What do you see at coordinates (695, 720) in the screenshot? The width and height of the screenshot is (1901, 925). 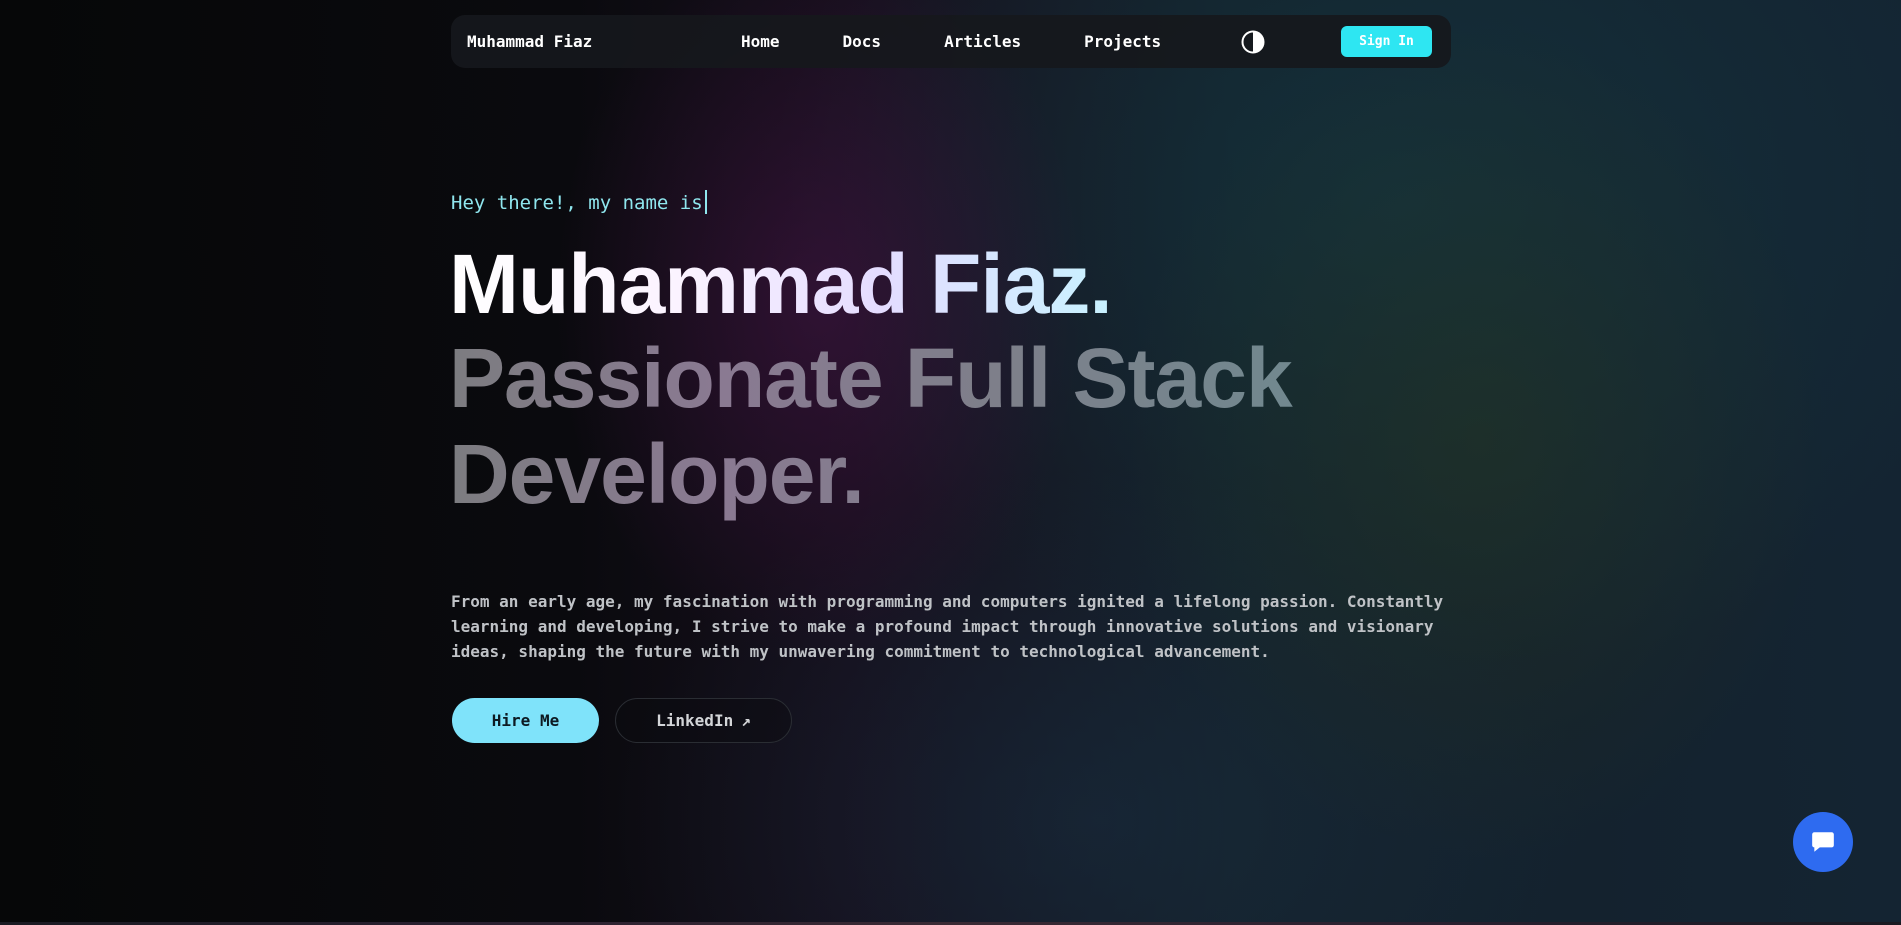 I see `linkedin-label: LinkedIn` at bounding box center [695, 720].